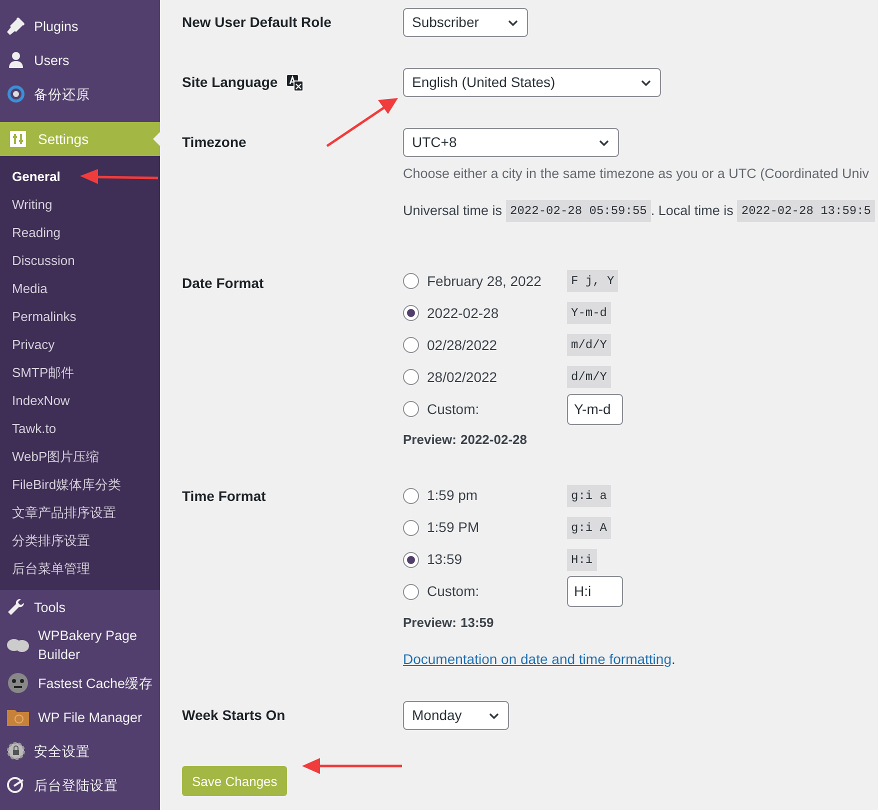 This screenshot has width=878, height=810. What do you see at coordinates (80, 373) in the screenshot?
I see `submenu-item: SMTP邮件` at bounding box center [80, 373].